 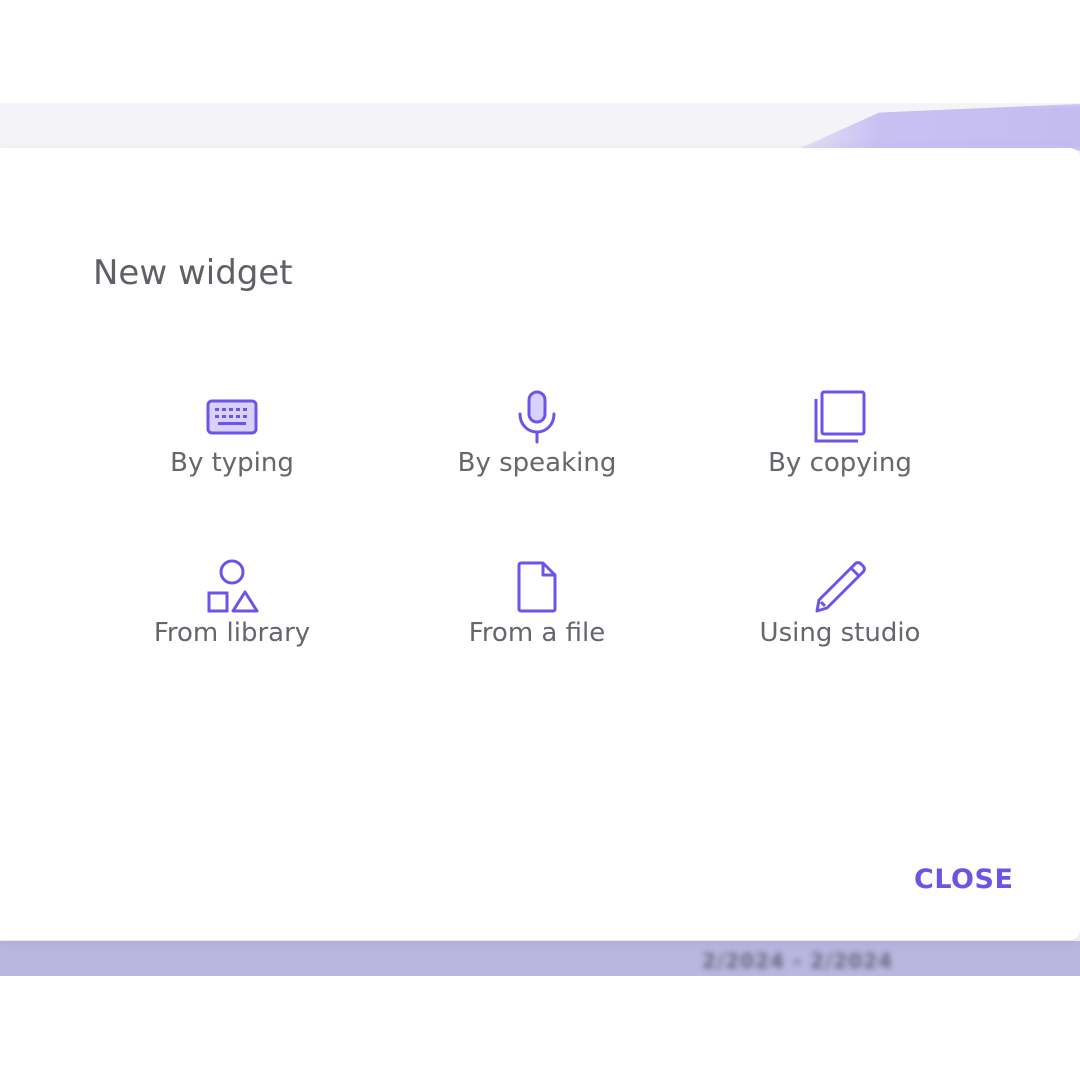 I want to click on option-label: Using studio, so click(x=840, y=633).